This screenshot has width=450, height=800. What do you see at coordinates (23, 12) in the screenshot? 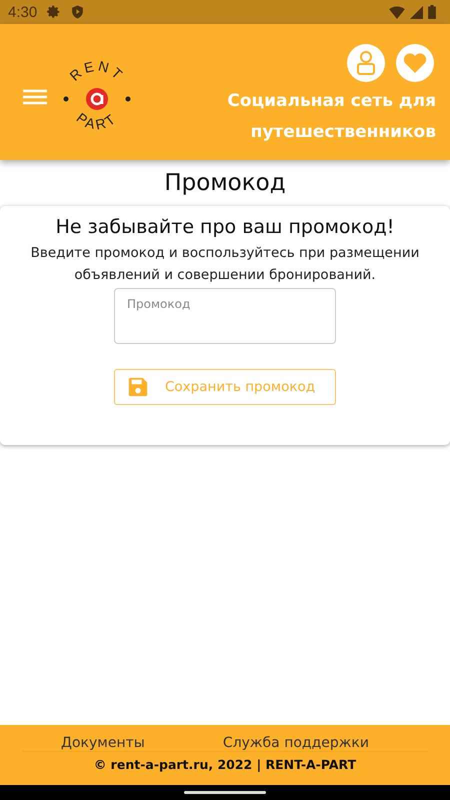
I see `status-time: 4:30` at bounding box center [23, 12].